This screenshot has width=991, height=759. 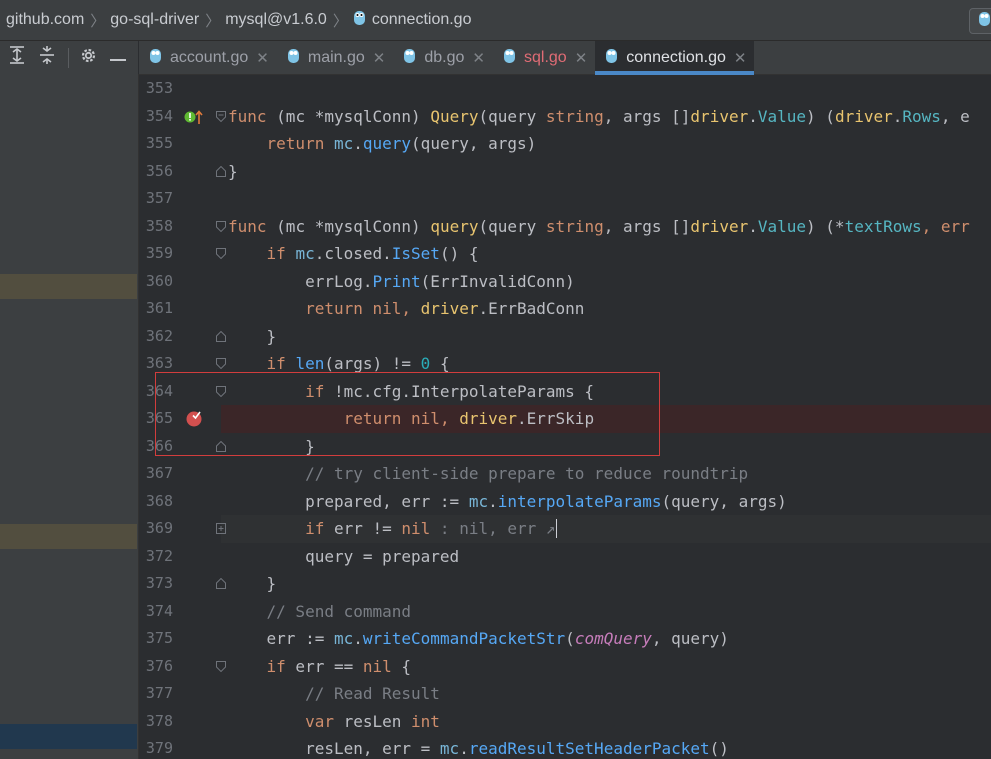 What do you see at coordinates (512, 116) in the screenshot?
I see `code-token: (query` at bounding box center [512, 116].